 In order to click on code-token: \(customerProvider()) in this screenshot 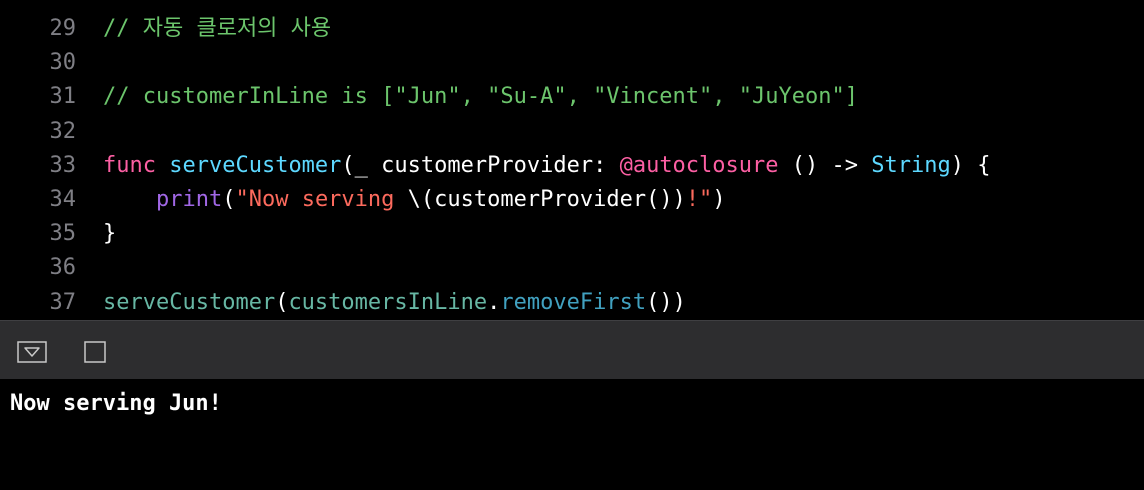, I will do `click(546, 199)`.